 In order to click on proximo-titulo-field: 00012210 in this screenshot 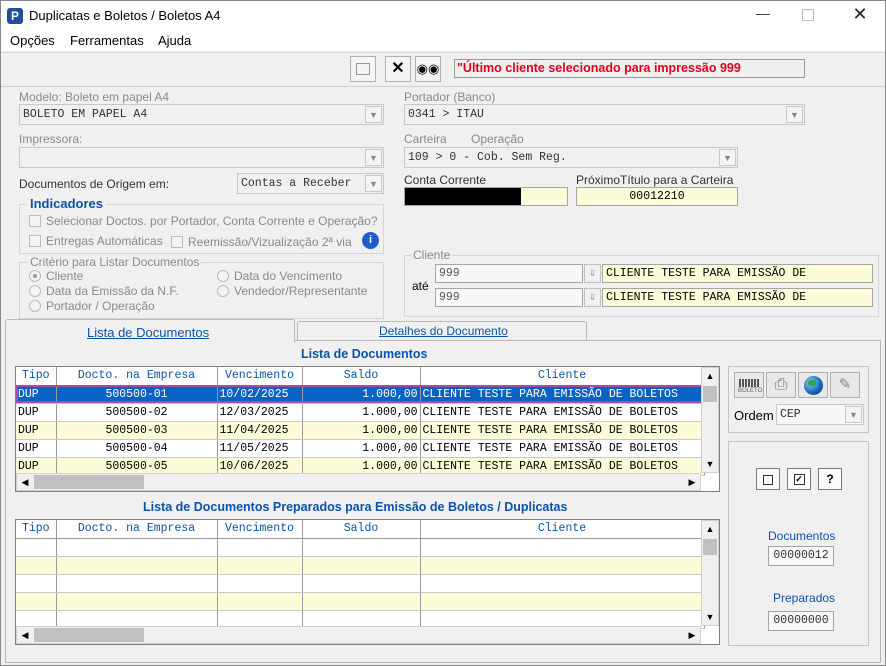, I will do `click(657, 196)`.